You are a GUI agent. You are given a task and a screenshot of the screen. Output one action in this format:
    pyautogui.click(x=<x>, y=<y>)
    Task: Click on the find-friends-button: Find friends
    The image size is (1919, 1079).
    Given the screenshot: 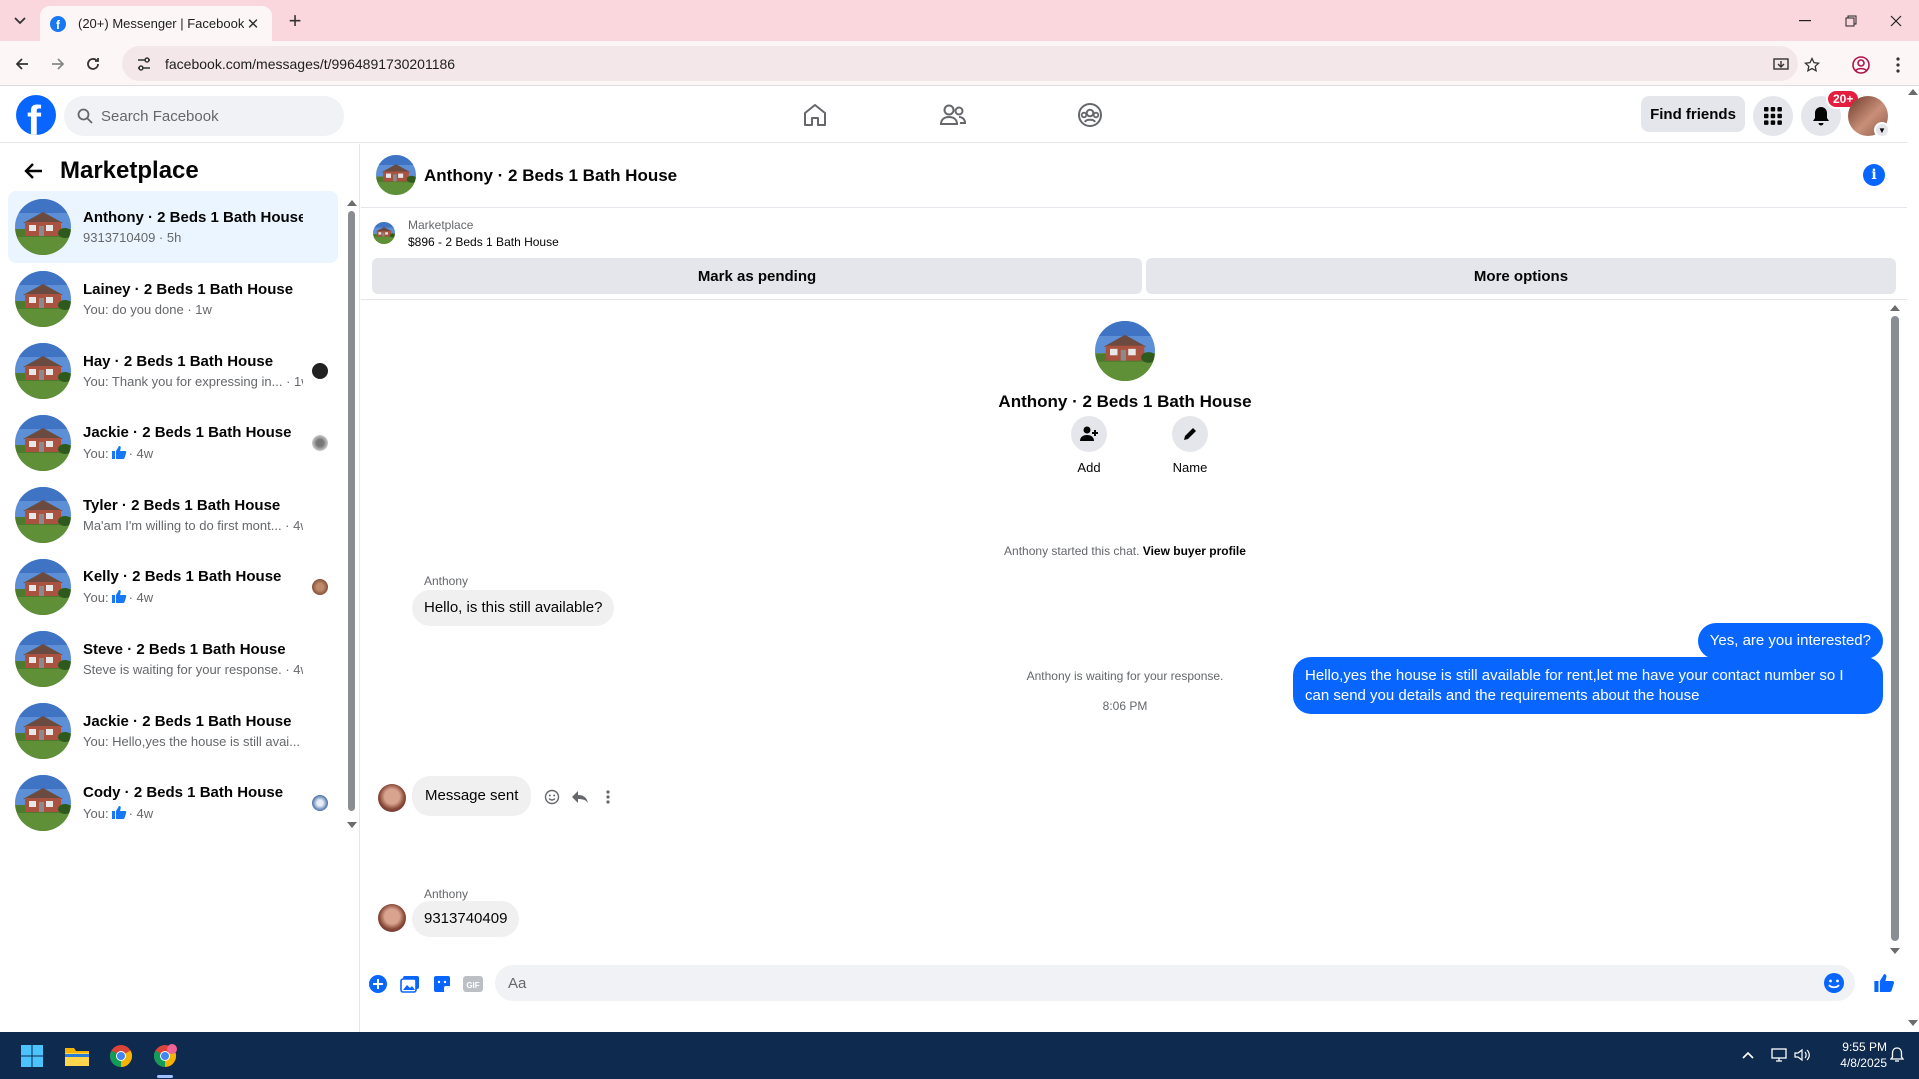 What is the action you would take?
    pyautogui.click(x=1693, y=114)
    